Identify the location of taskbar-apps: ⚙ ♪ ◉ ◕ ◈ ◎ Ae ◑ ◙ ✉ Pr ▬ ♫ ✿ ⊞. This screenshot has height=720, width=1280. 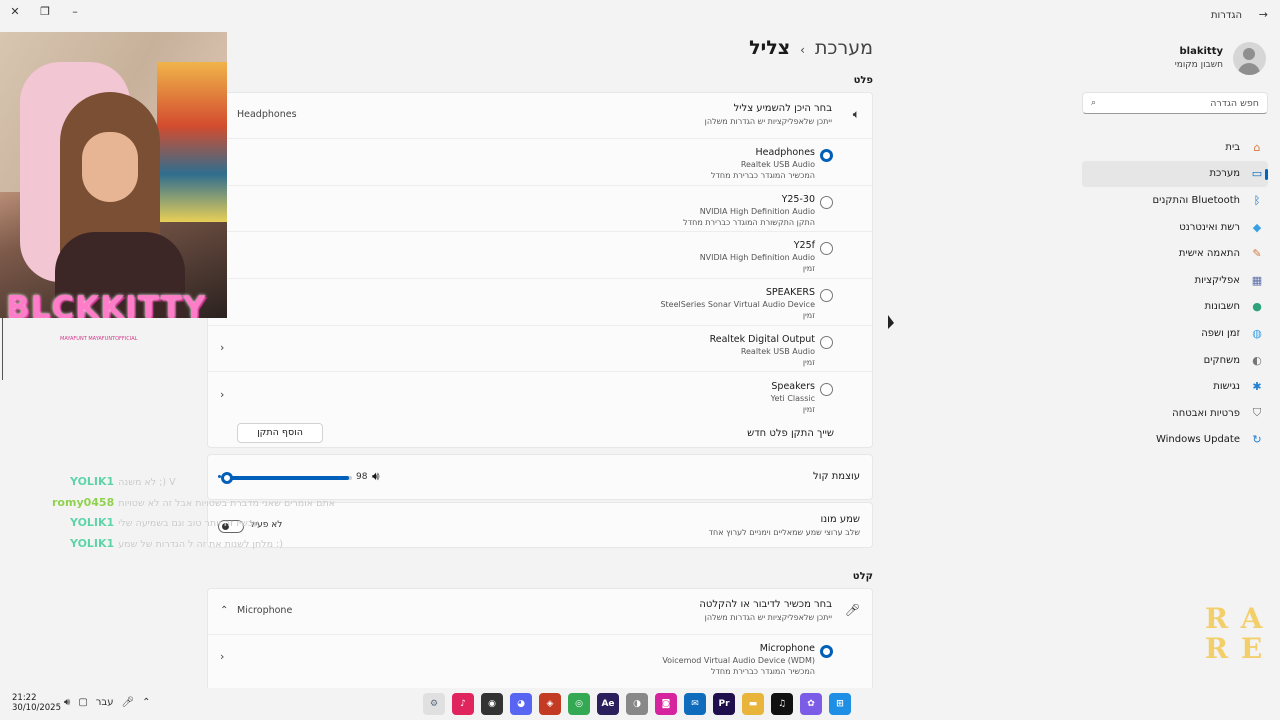
(637, 704).